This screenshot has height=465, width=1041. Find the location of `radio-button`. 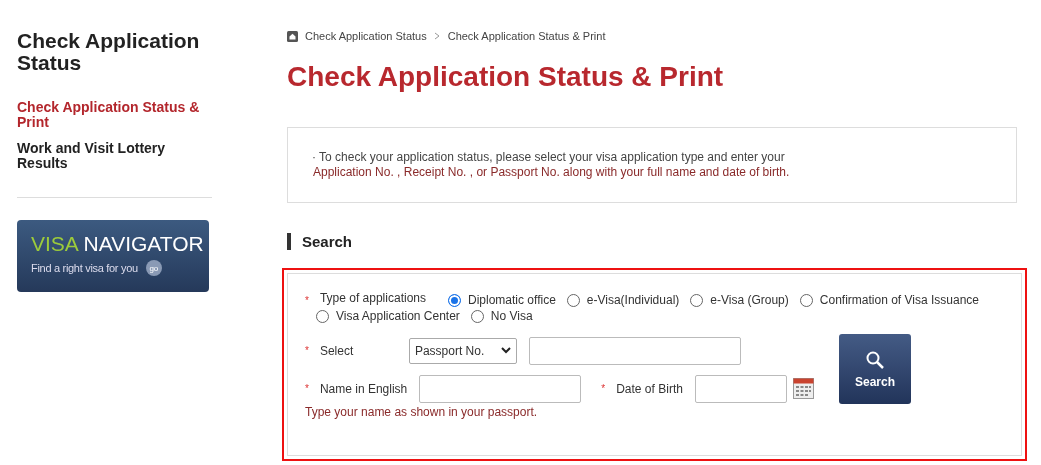

radio-button is located at coordinates (454, 300).